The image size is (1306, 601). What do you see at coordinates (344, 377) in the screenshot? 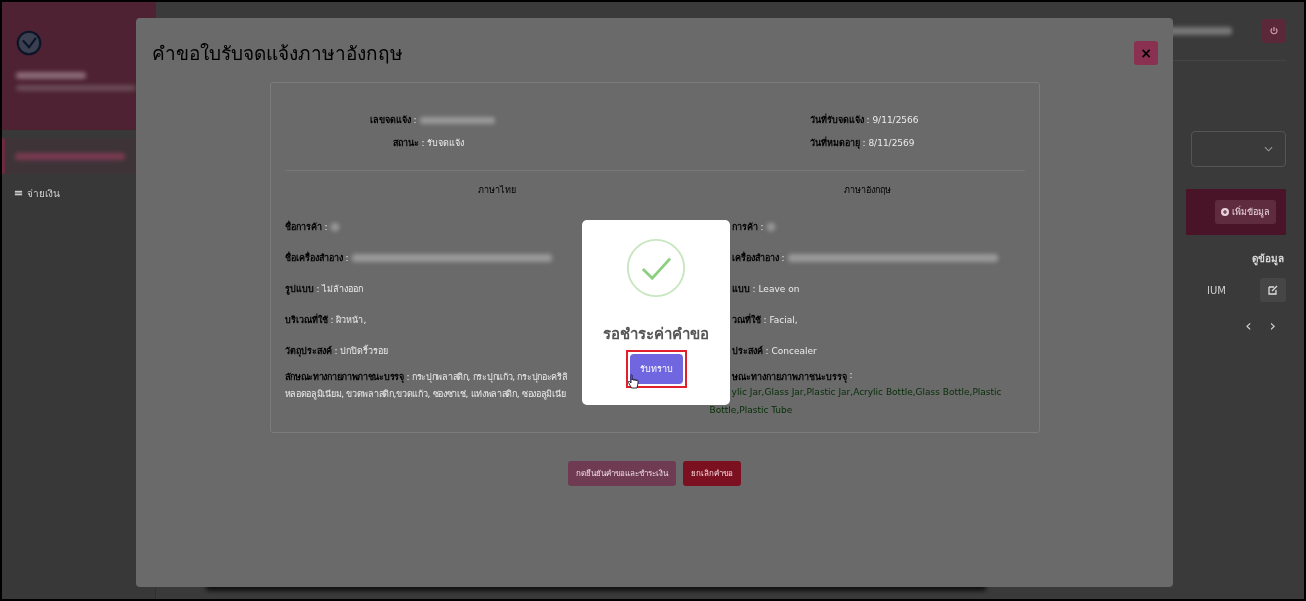
I see `field-label: ลักษณะทางกายภาพภาชนะบรรจุ` at bounding box center [344, 377].